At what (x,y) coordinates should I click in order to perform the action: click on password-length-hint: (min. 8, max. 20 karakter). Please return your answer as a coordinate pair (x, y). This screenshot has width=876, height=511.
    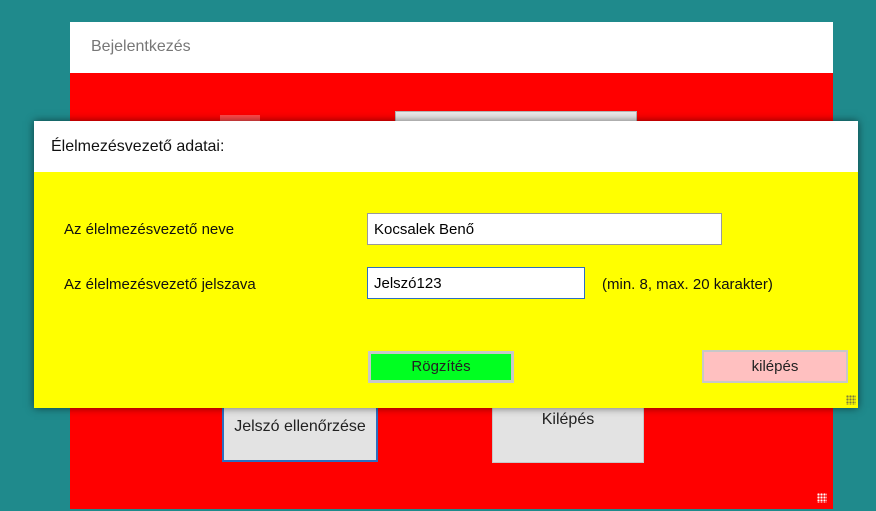
    Looking at the image, I should click on (687, 284).